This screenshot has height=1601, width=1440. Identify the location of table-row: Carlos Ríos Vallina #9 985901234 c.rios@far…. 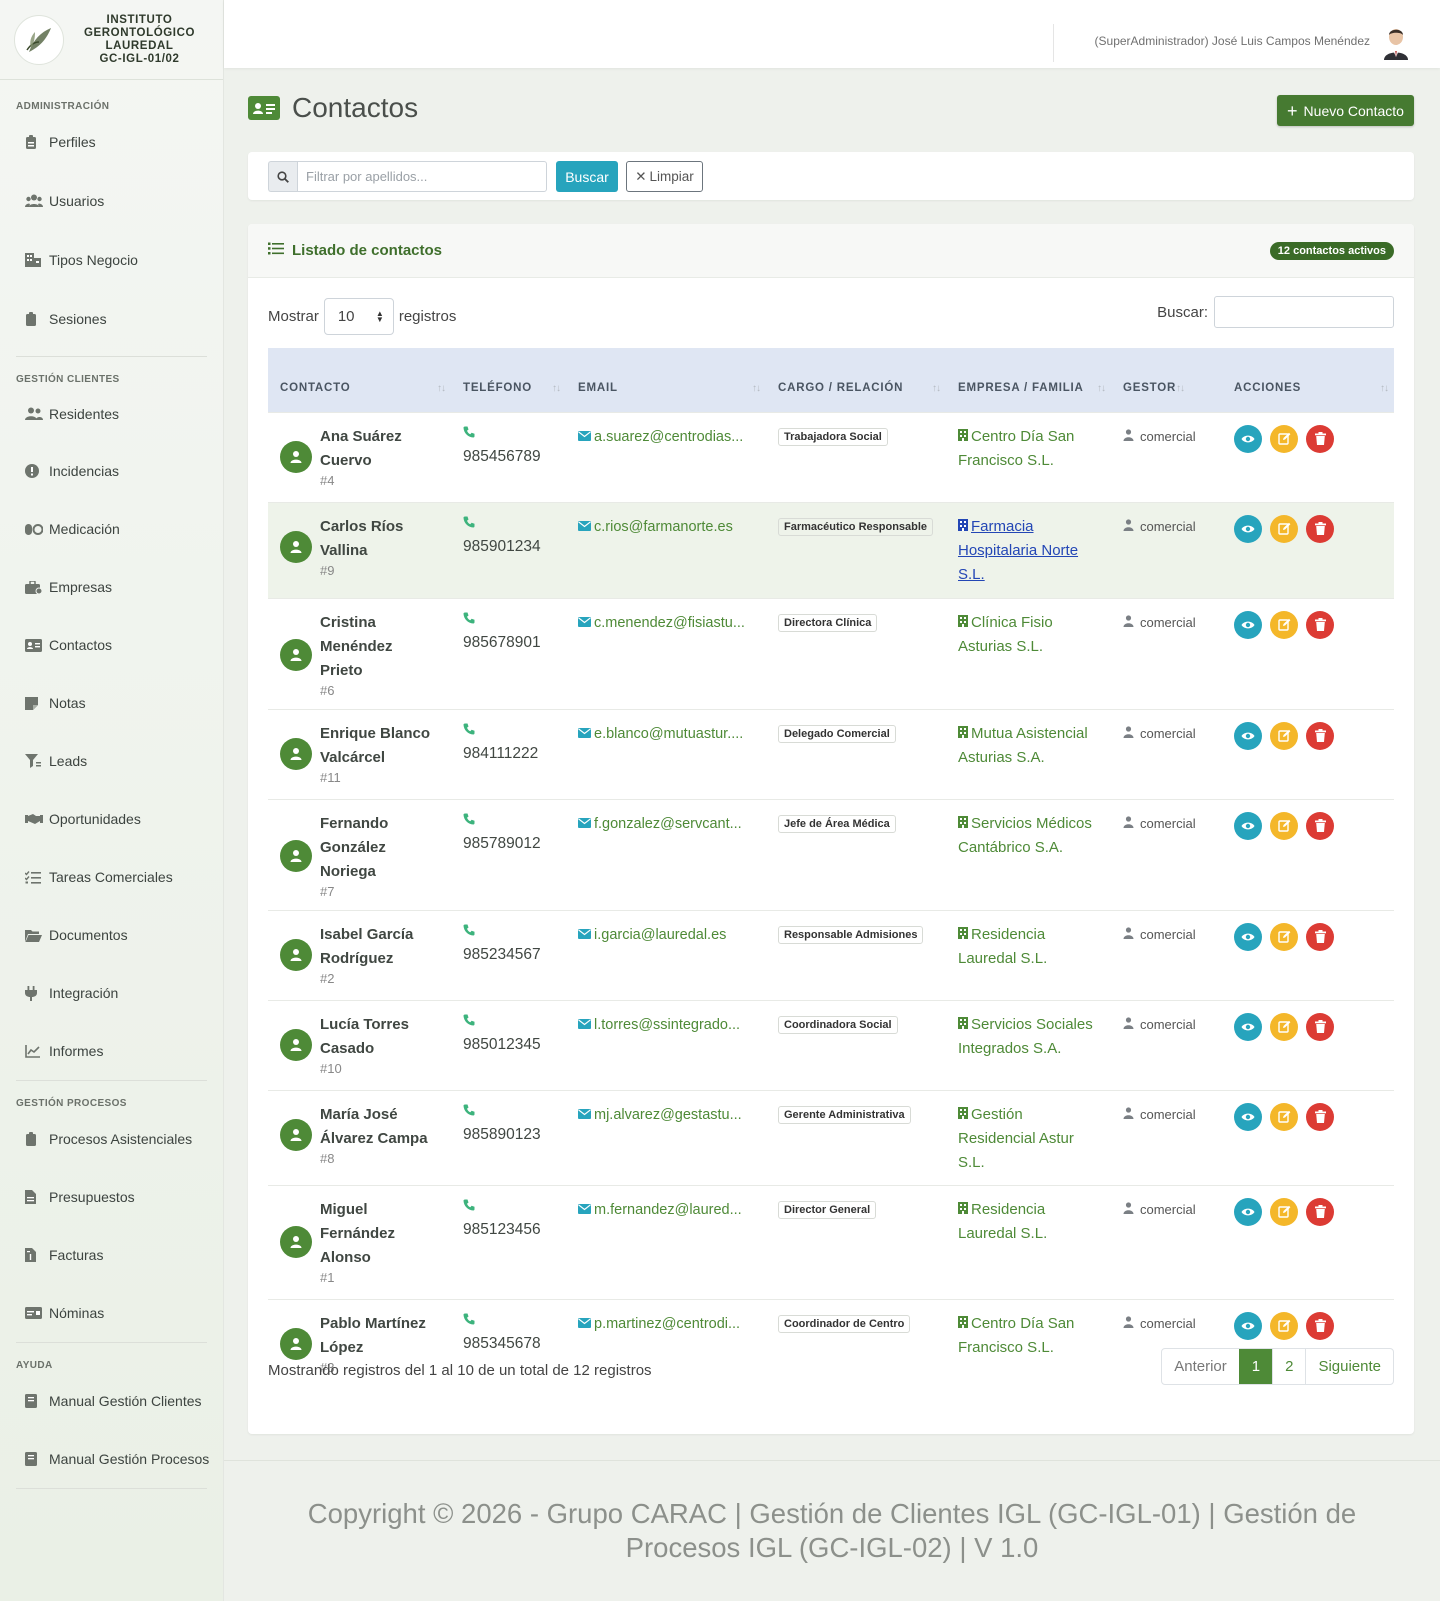
(831, 550).